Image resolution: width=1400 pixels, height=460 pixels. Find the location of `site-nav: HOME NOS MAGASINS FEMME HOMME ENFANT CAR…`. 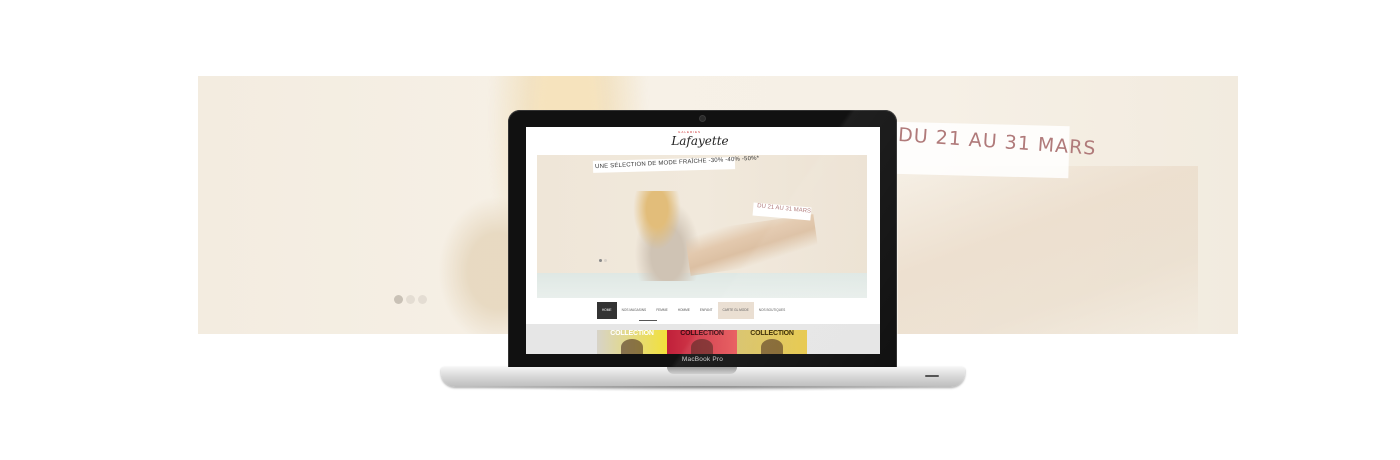

site-nav: HOME NOS MAGASINS FEMME HOMME ENFANT CAR… is located at coordinates (702, 310).